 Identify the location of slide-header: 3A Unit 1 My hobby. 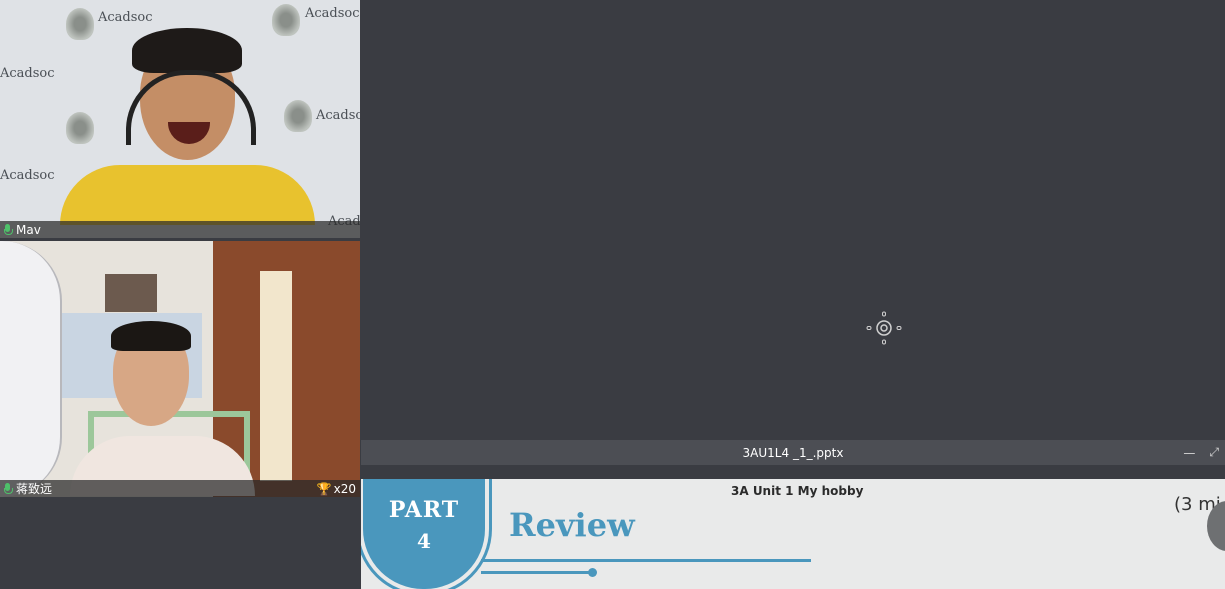
(797, 491).